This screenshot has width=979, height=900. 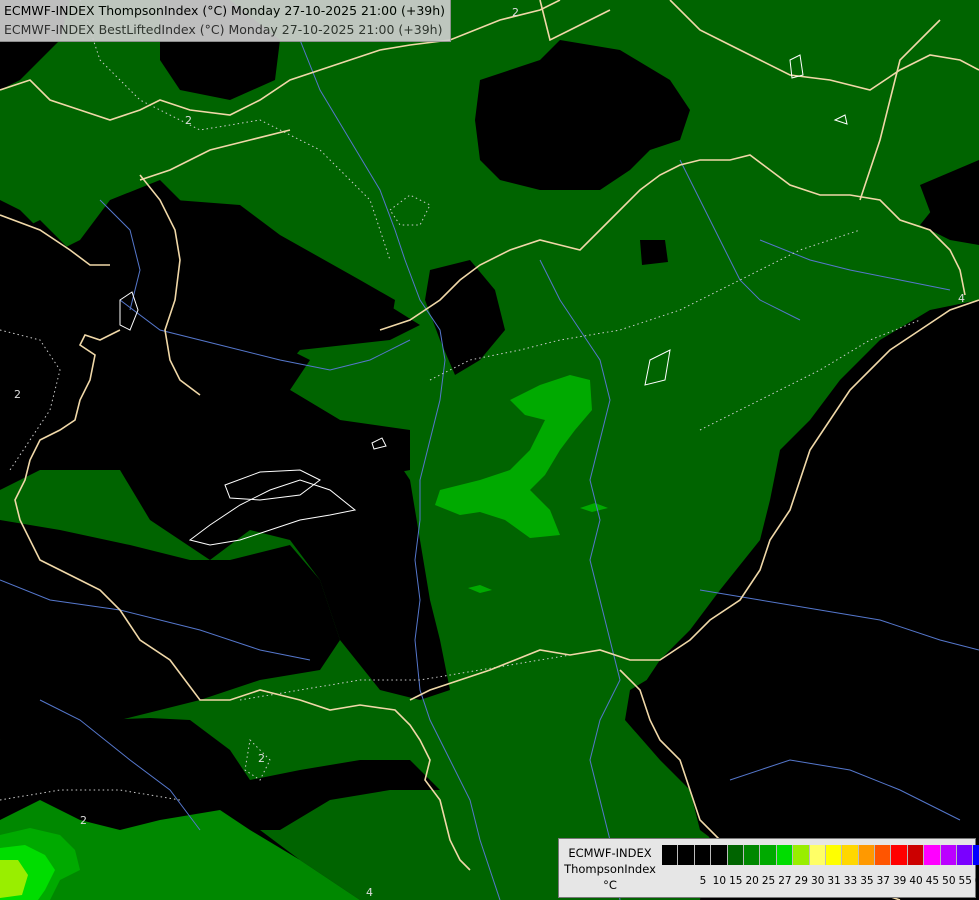 What do you see at coordinates (916, 881) in the screenshot?
I see `legend-tick-label: 40` at bounding box center [916, 881].